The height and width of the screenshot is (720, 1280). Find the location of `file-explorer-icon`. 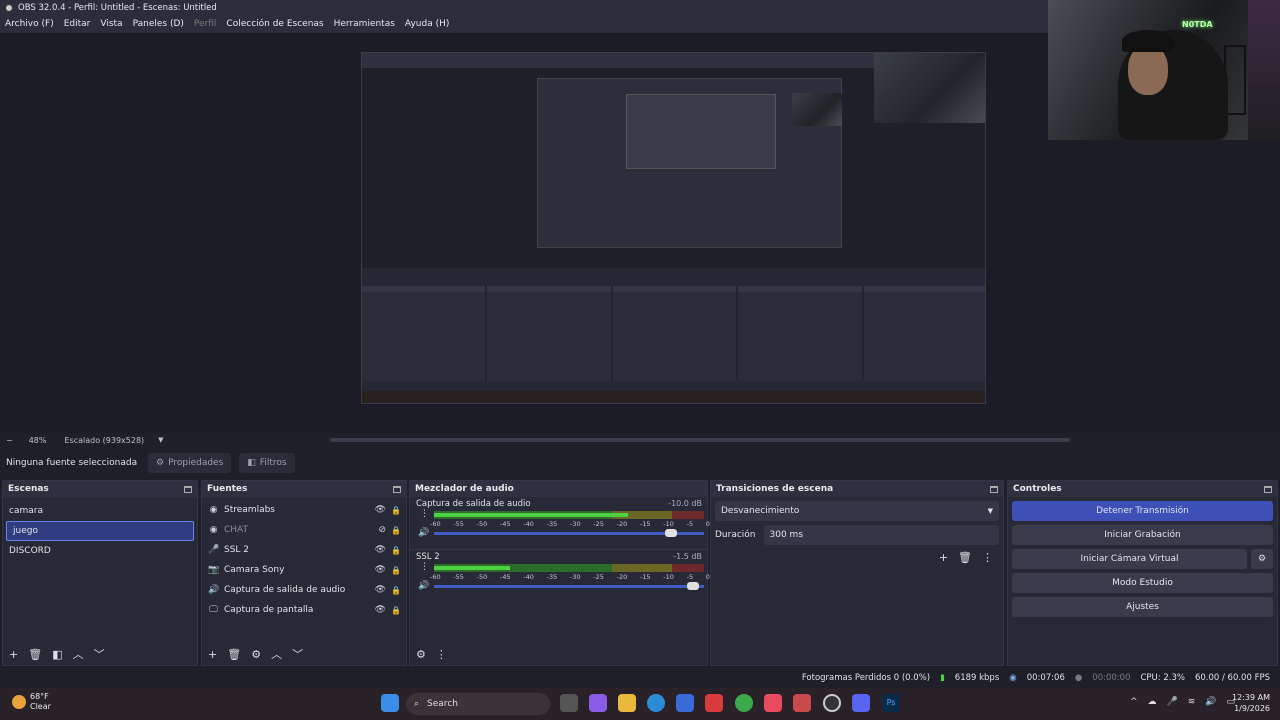

file-explorer-icon is located at coordinates (627, 703).